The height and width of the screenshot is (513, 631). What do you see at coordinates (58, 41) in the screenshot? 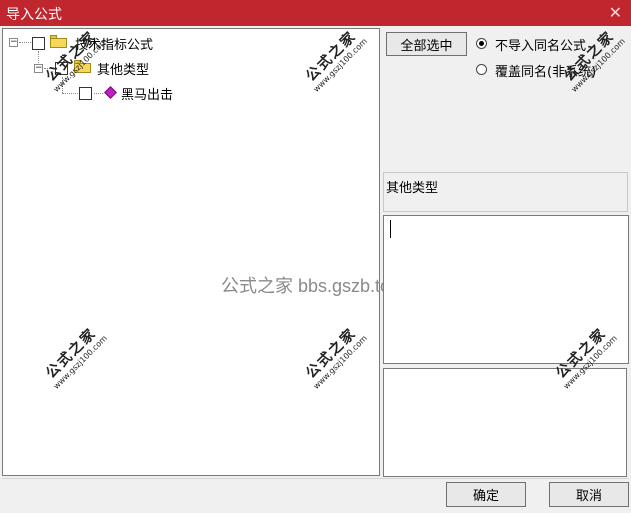
I see `folder-icon` at bounding box center [58, 41].